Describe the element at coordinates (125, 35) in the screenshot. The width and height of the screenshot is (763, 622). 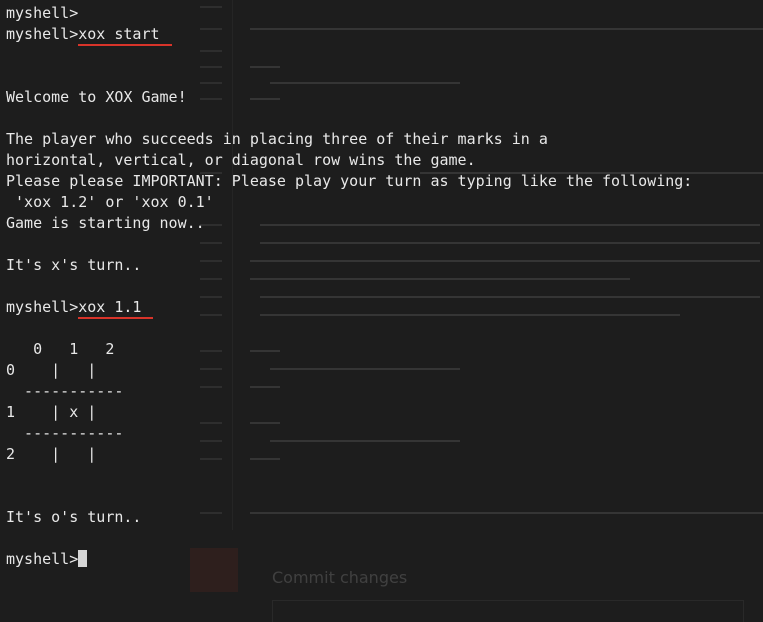
I see `typed-command: xox start` at that location.